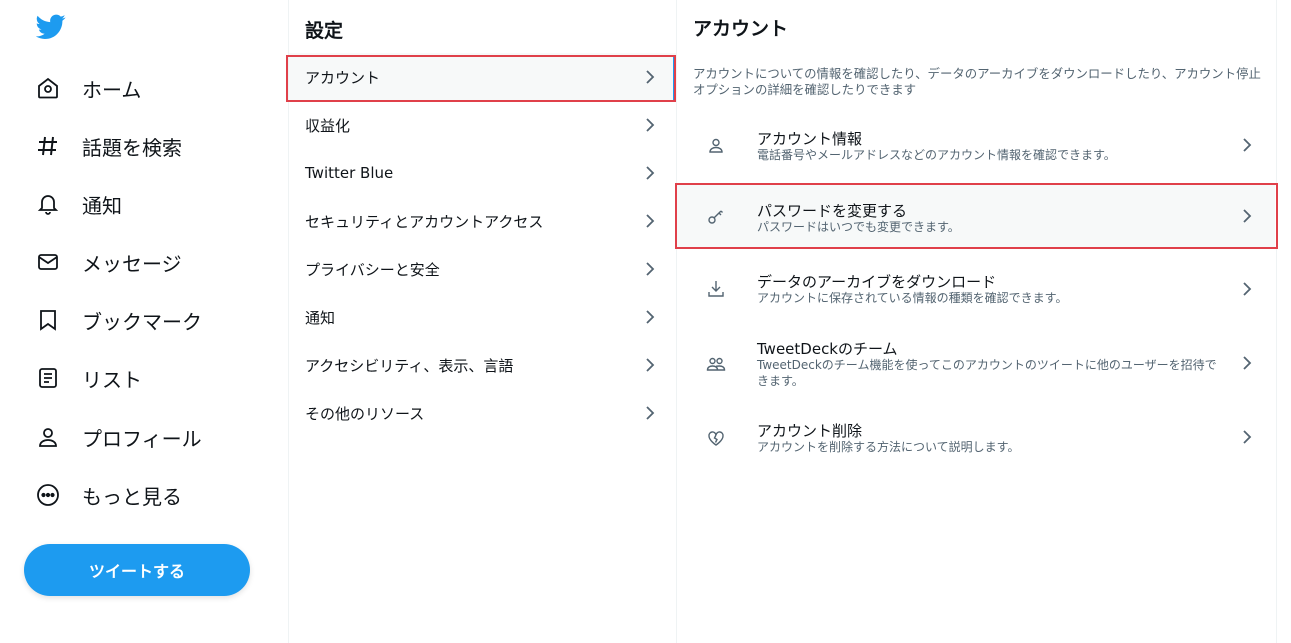 This screenshot has height=643, width=1291. I want to click on settings-item-label: Twitter Blue, so click(349, 173).